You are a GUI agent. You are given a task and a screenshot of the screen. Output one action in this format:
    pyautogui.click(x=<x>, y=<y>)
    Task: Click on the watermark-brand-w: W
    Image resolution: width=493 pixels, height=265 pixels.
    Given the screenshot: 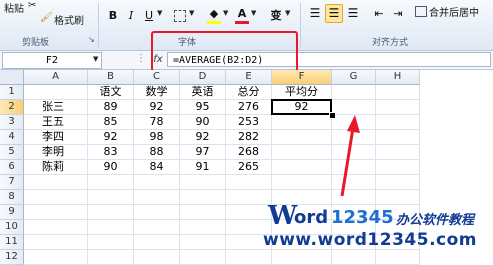 What is the action you would take?
    pyautogui.click(x=283, y=216)
    